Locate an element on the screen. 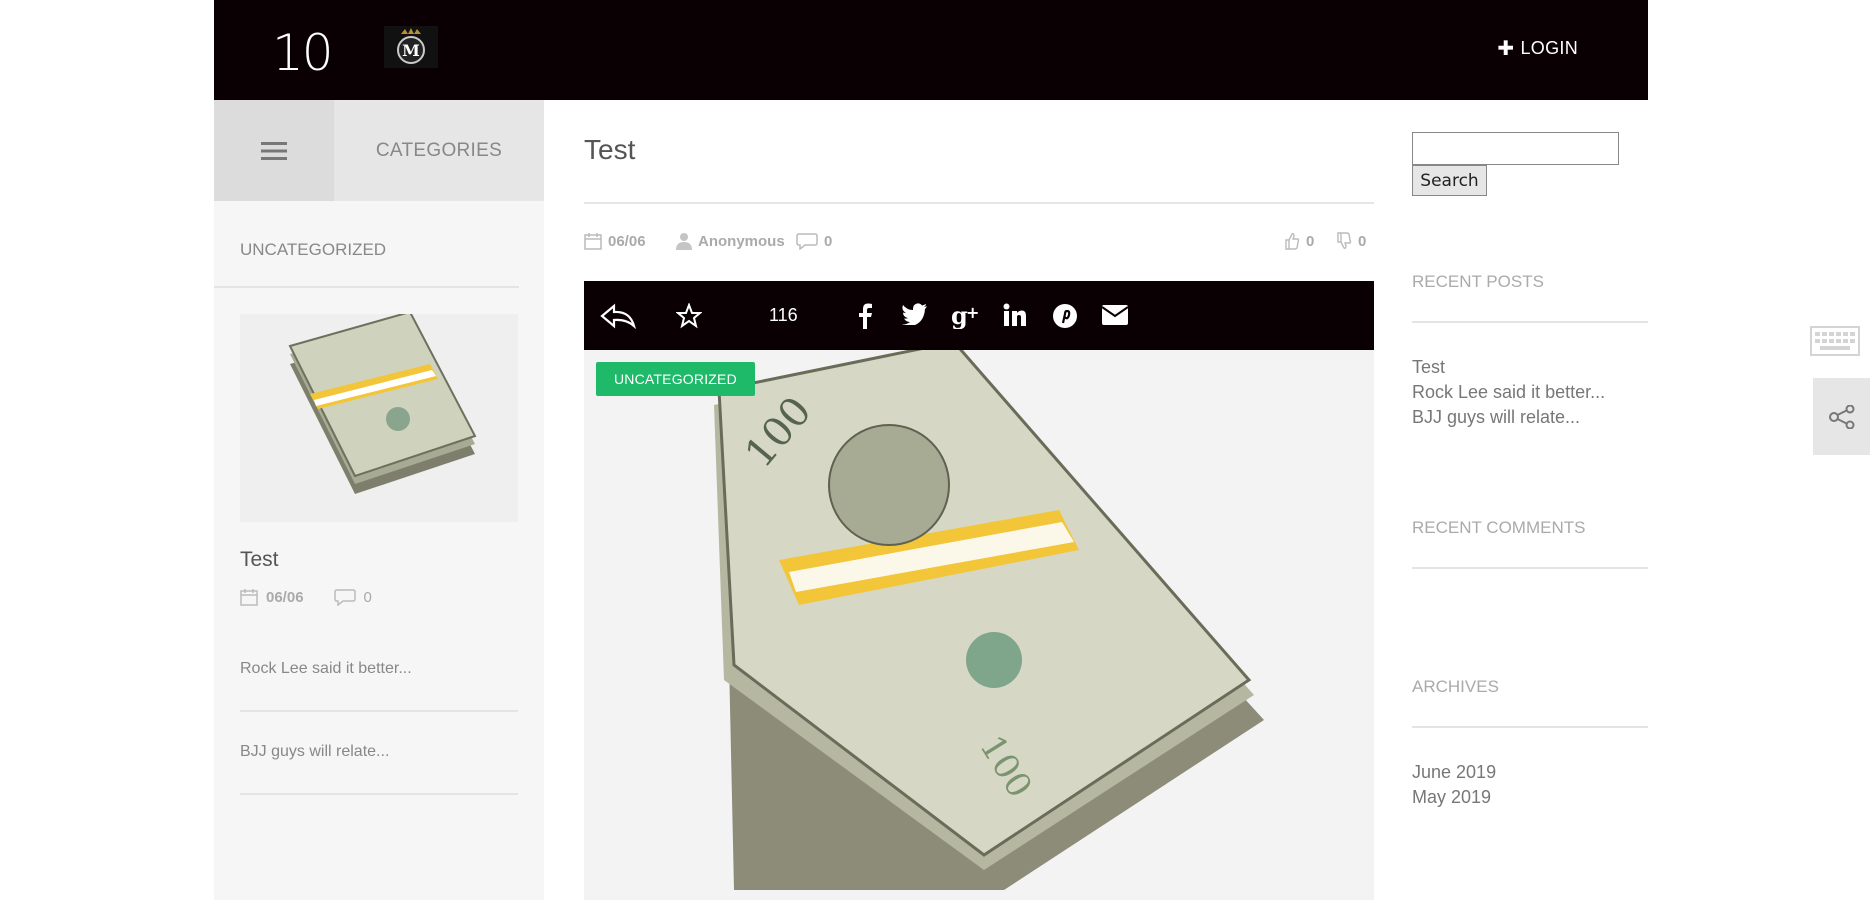 This screenshot has height=900, width=1870. share-icon is located at coordinates (1841, 416).